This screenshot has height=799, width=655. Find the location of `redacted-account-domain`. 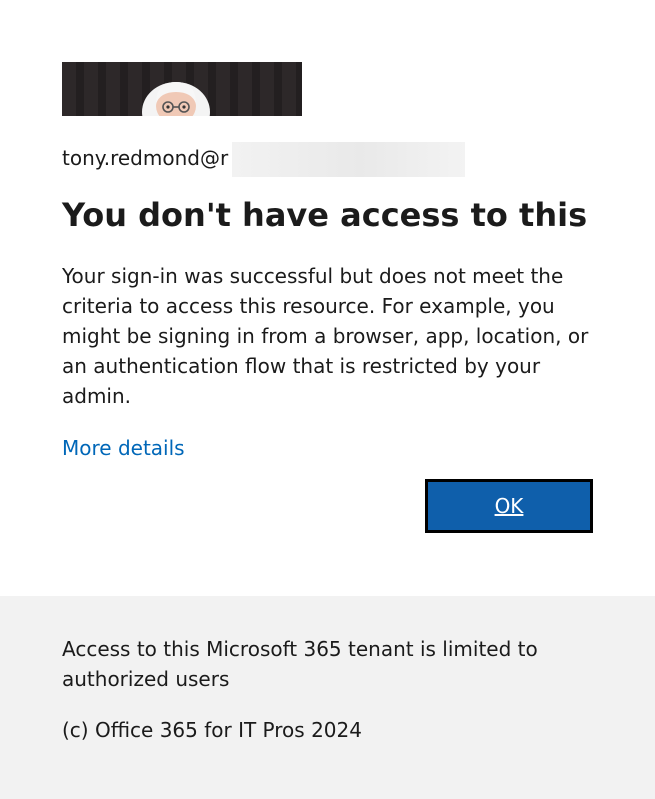

redacted-account-domain is located at coordinates (348, 159).